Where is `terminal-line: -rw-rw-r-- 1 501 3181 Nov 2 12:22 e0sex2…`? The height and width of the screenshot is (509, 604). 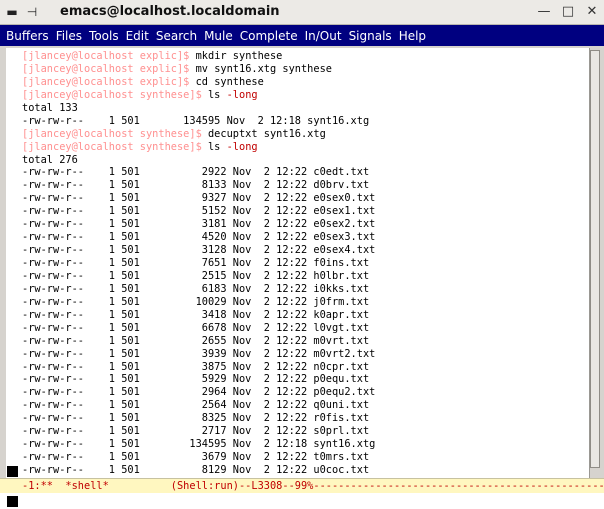
terminal-line: -rw-rw-r-- 1 501 3181 Nov 2 12:22 e0sex2… is located at coordinates (306, 224).